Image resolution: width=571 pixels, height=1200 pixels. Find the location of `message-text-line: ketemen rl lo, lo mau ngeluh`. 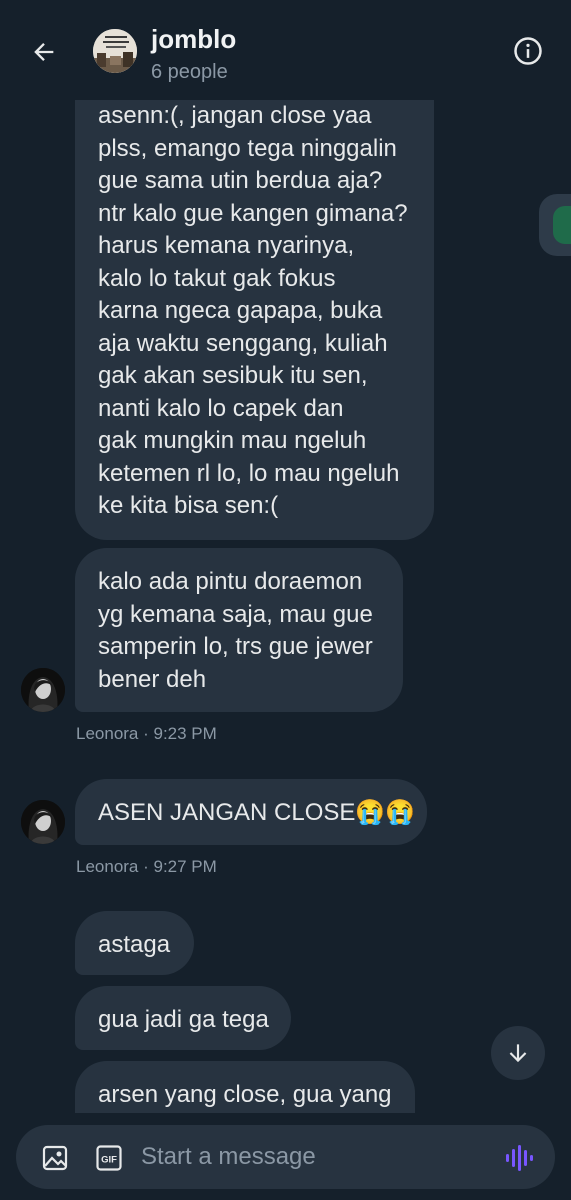

message-text-line: ketemen rl lo, lo mau ngeluh is located at coordinates (249, 473).